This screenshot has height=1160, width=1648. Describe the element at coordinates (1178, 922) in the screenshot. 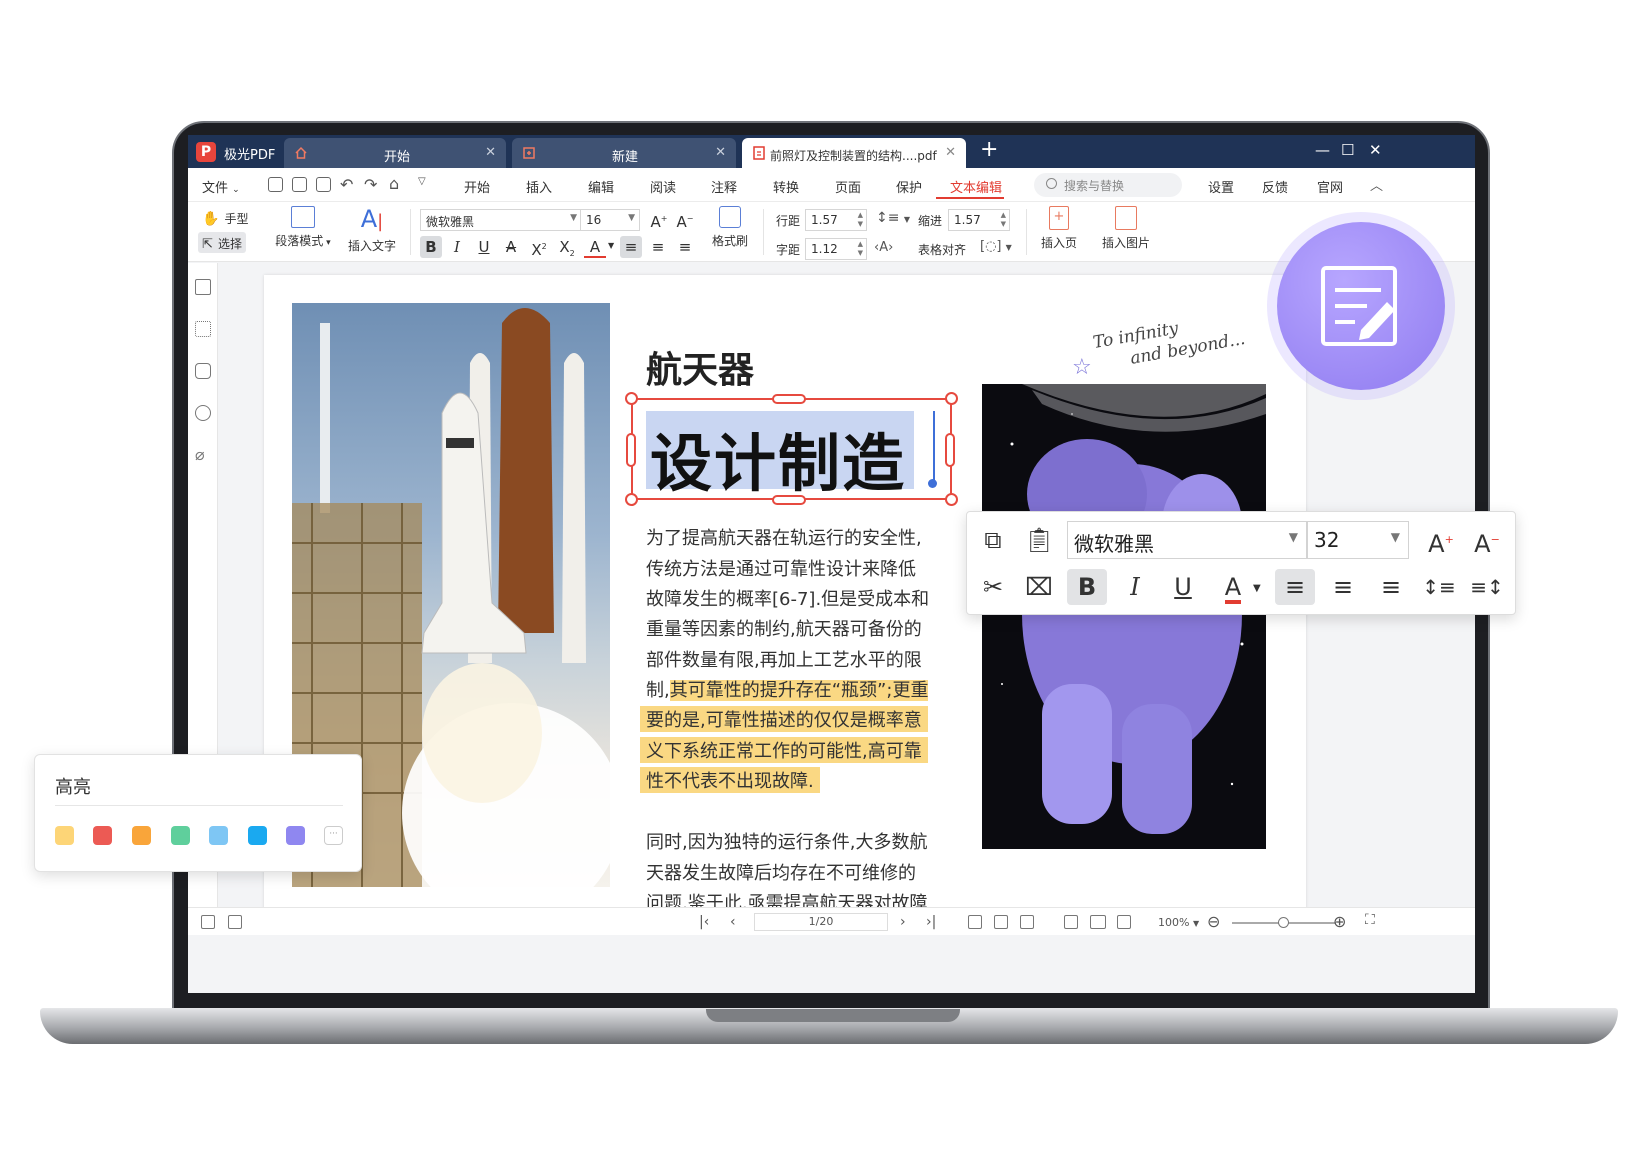

I see `zoom-select: 100% ▼` at that location.